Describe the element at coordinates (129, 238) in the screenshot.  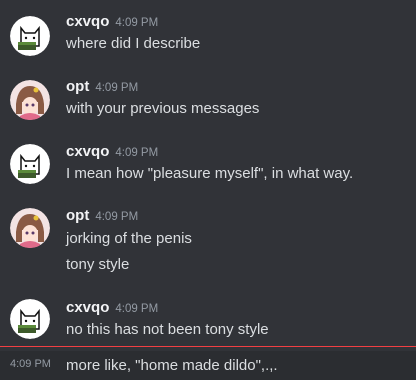
I see `message-text: jorking of the penis` at that location.